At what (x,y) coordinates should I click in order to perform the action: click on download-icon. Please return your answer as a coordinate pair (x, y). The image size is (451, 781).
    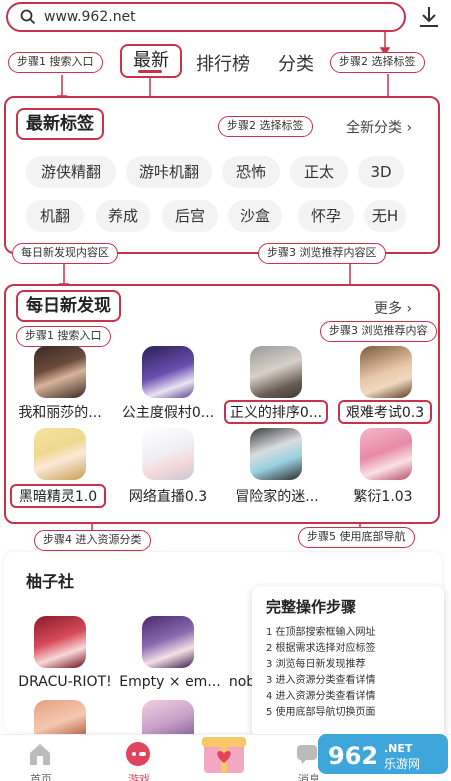
    Looking at the image, I should click on (429, 17).